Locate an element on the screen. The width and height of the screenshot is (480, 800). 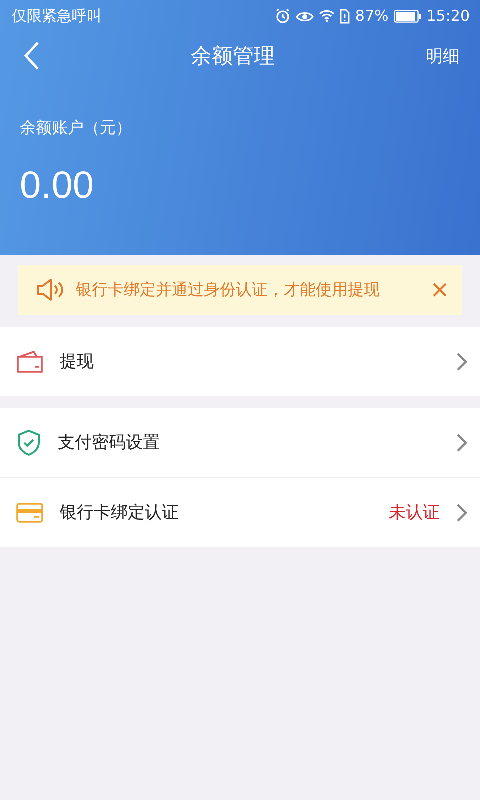
back-button is located at coordinates (32, 56).